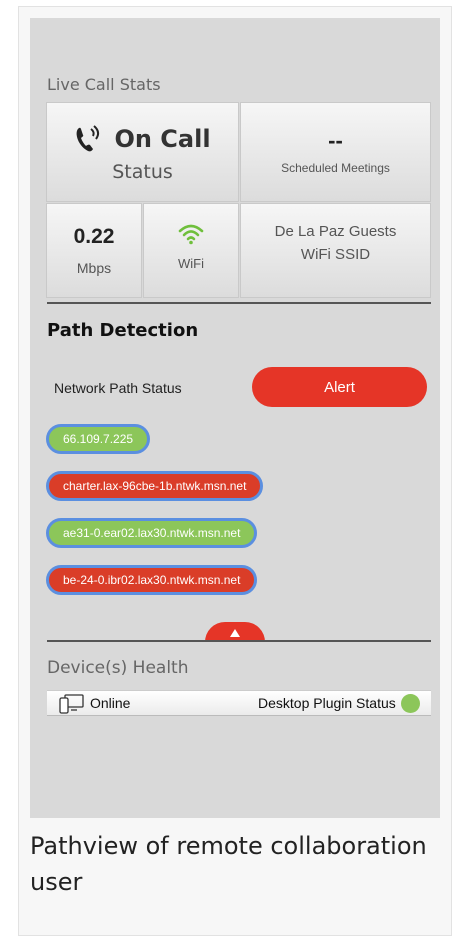 The height and width of the screenshot is (943, 468). Describe the element at coordinates (191, 263) in the screenshot. I see `connection-type-label: WiFi` at that location.